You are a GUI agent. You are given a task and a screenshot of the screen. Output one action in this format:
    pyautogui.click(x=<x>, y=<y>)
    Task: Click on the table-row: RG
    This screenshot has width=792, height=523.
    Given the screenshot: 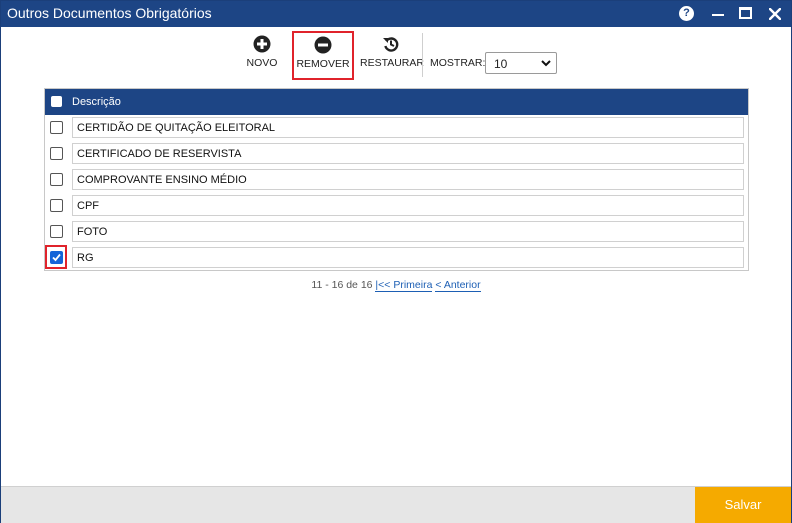 What is the action you would take?
    pyautogui.click(x=396, y=258)
    